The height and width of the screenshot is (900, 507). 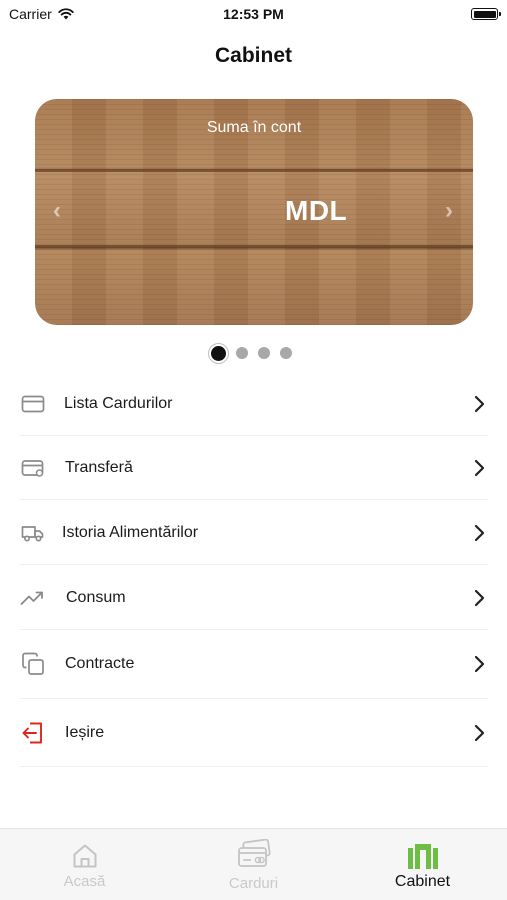 What do you see at coordinates (85, 732) in the screenshot?
I see `menu-item-label: Ieșire` at bounding box center [85, 732].